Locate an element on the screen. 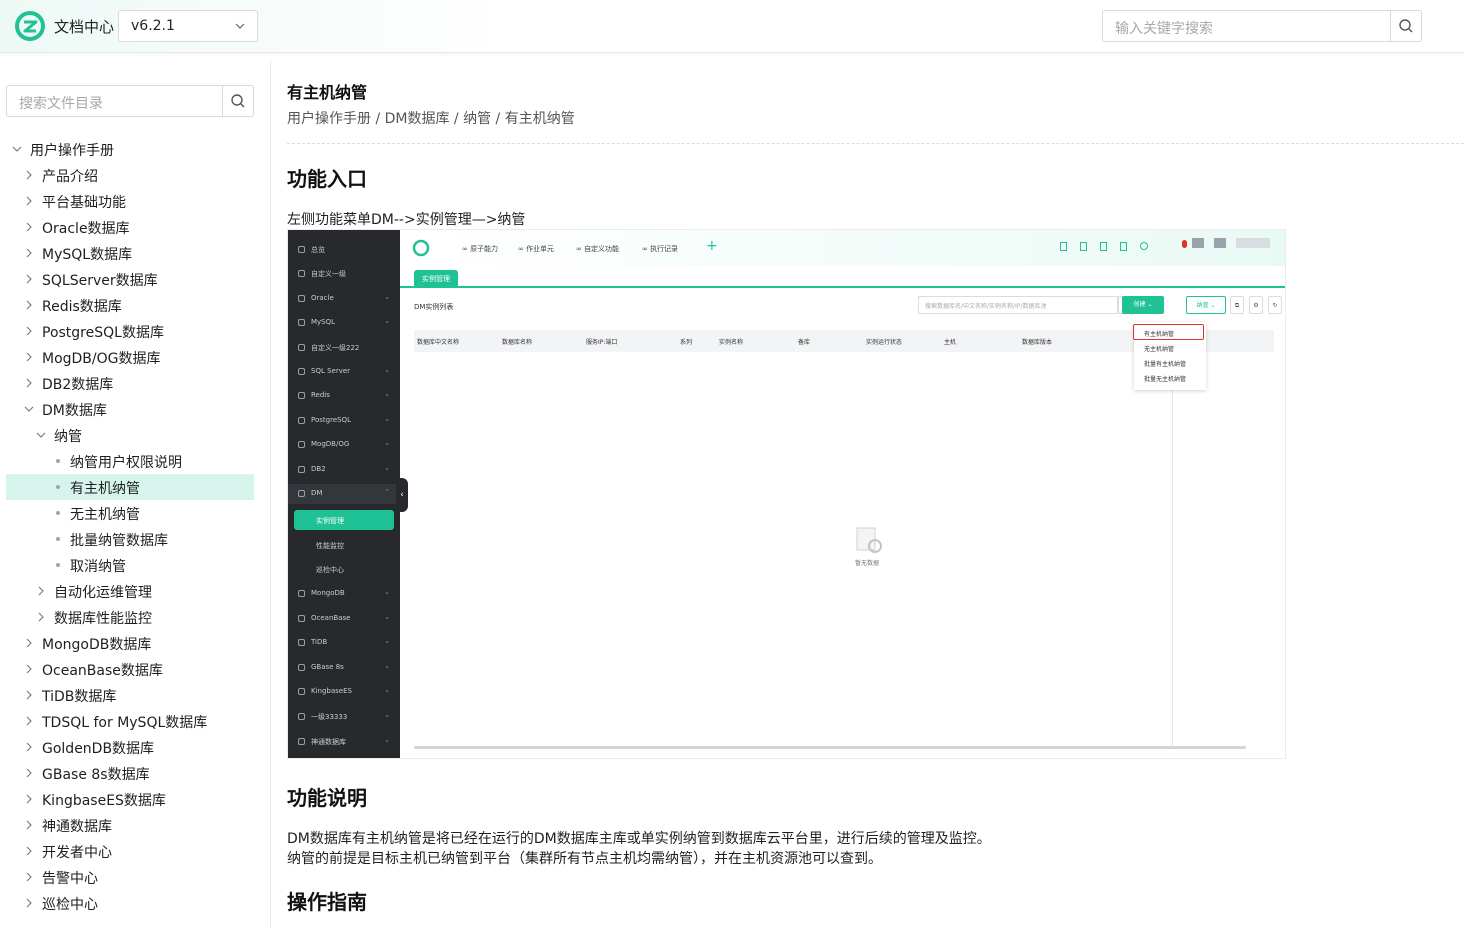 This screenshot has height=927, width=1464. global-search-button is located at coordinates (1405, 26).